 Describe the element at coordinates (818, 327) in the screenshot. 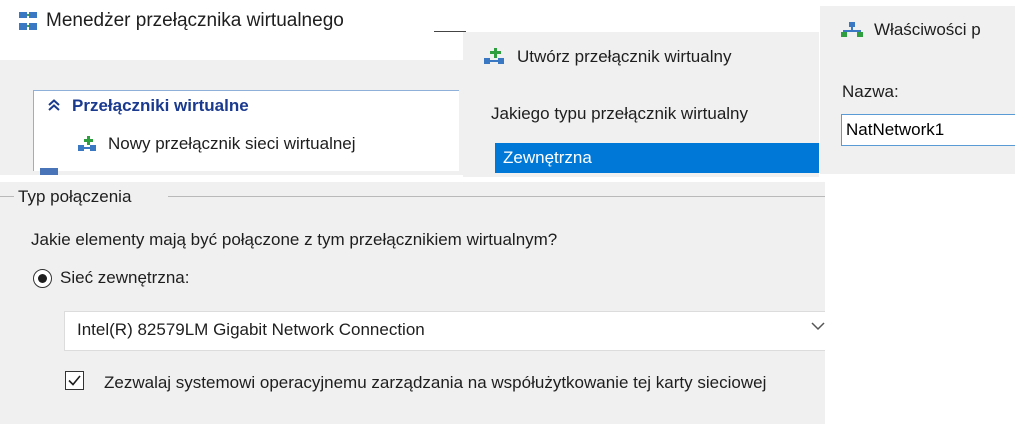

I see `chevron-down-icon` at that location.